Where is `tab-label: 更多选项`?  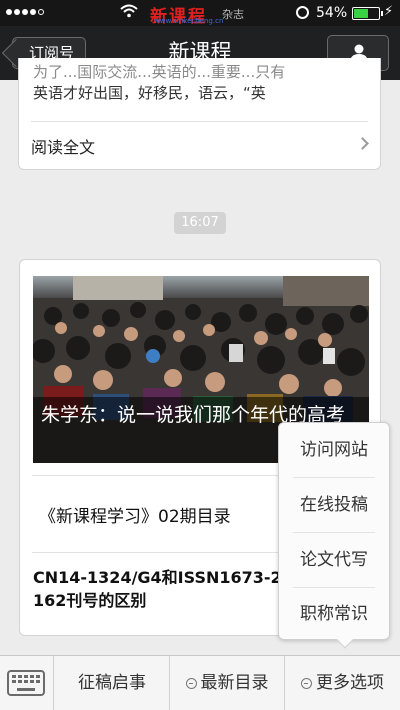
tab-label: 更多选项 is located at coordinates (350, 683).